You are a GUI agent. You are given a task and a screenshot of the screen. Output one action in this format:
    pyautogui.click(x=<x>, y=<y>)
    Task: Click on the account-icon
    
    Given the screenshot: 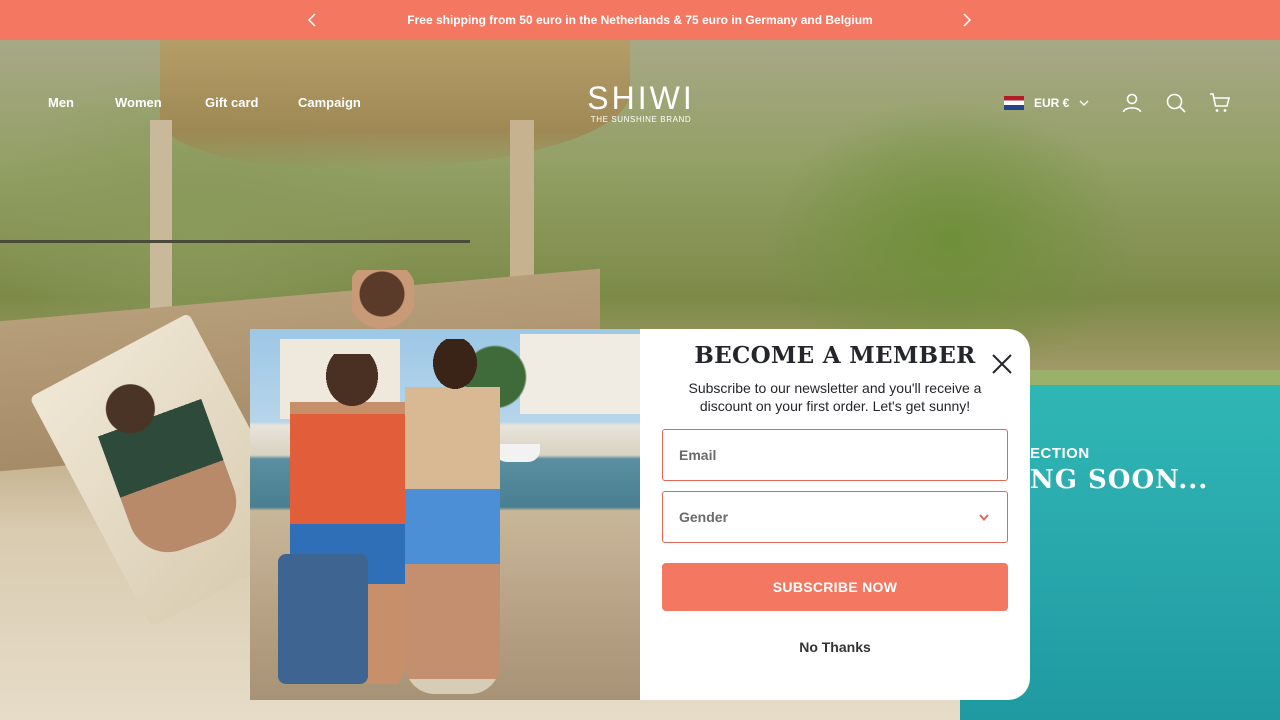 What is the action you would take?
    pyautogui.click(x=1132, y=103)
    